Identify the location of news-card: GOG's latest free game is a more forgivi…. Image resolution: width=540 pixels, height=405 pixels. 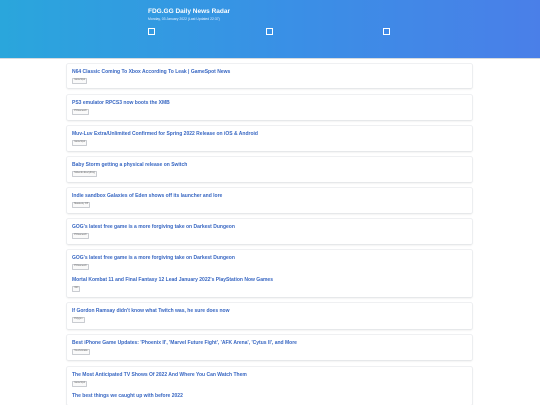
(269, 231).